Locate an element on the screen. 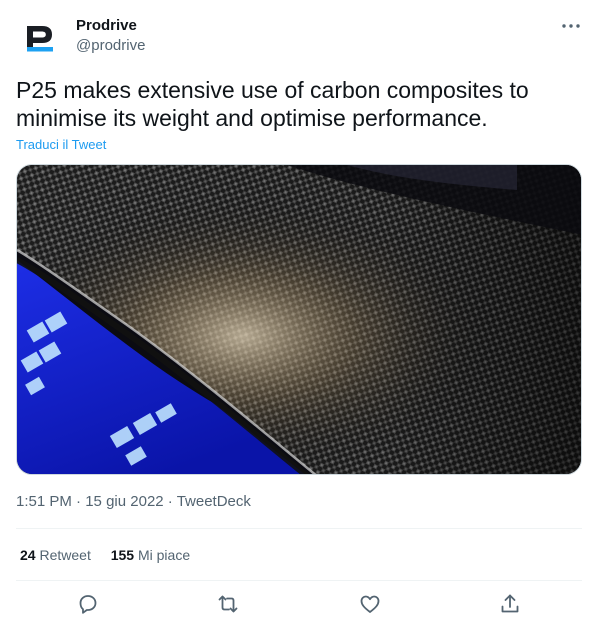  likes-label: Mi piace is located at coordinates (164, 555).